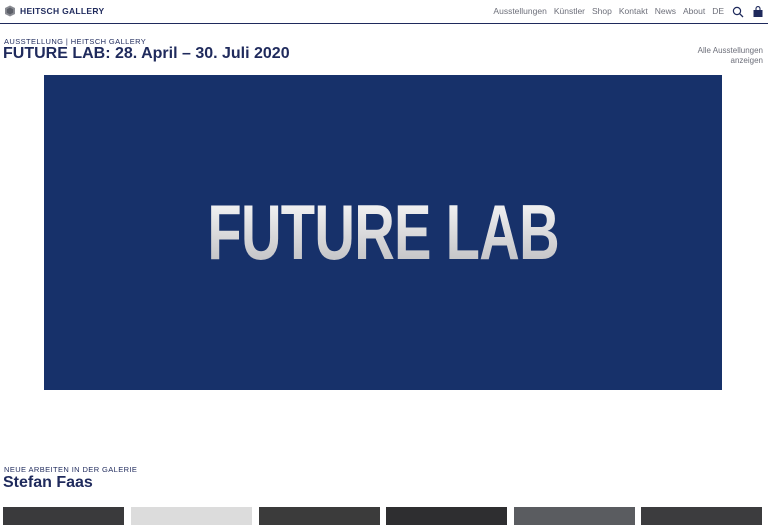 The image size is (768, 525). What do you see at coordinates (384, 516) in the screenshot?
I see `artwork-thumbnails` at bounding box center [384, 516].